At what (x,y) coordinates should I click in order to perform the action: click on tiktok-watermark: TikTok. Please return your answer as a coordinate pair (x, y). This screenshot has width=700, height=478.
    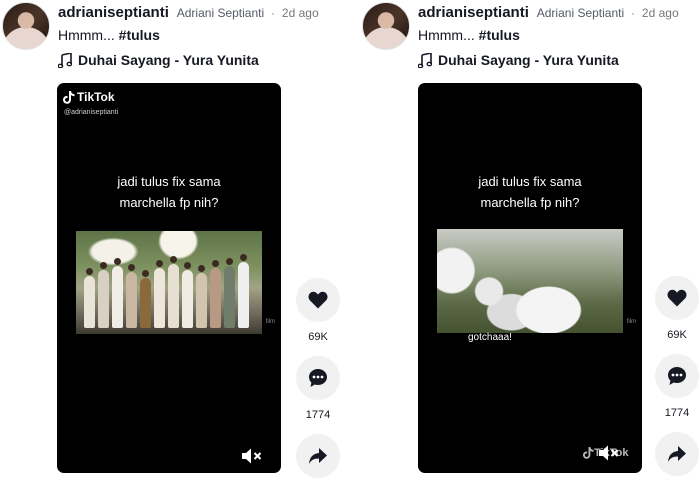
    Looking at the image, I should click on (89, 97).